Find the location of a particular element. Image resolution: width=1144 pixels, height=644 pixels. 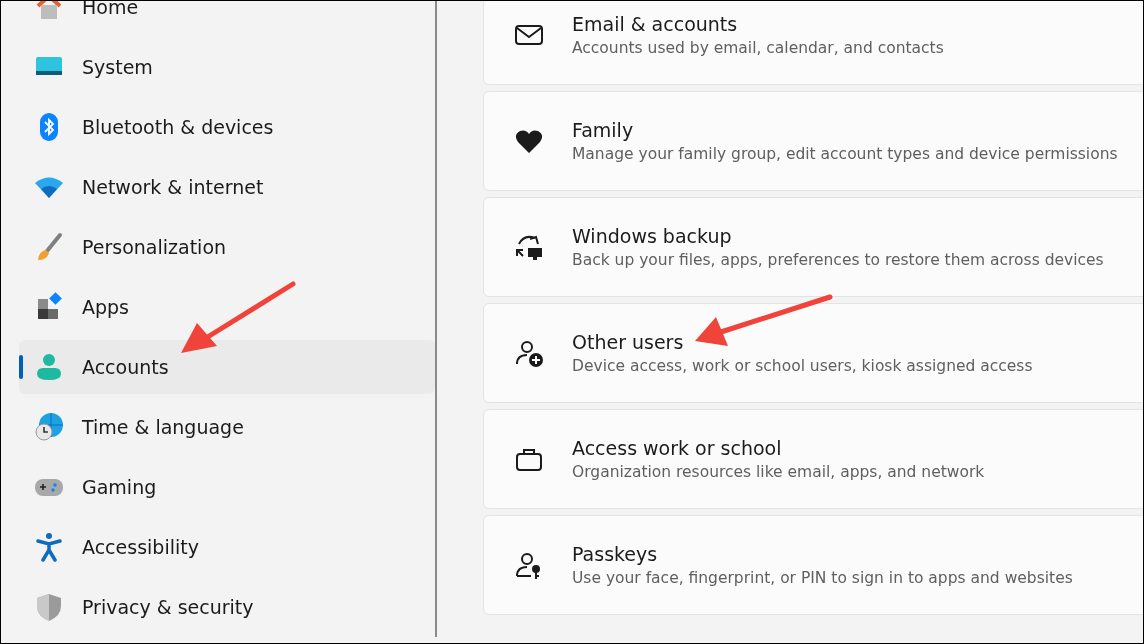

nav-item: Accounts is located at coordinates (227, 367).